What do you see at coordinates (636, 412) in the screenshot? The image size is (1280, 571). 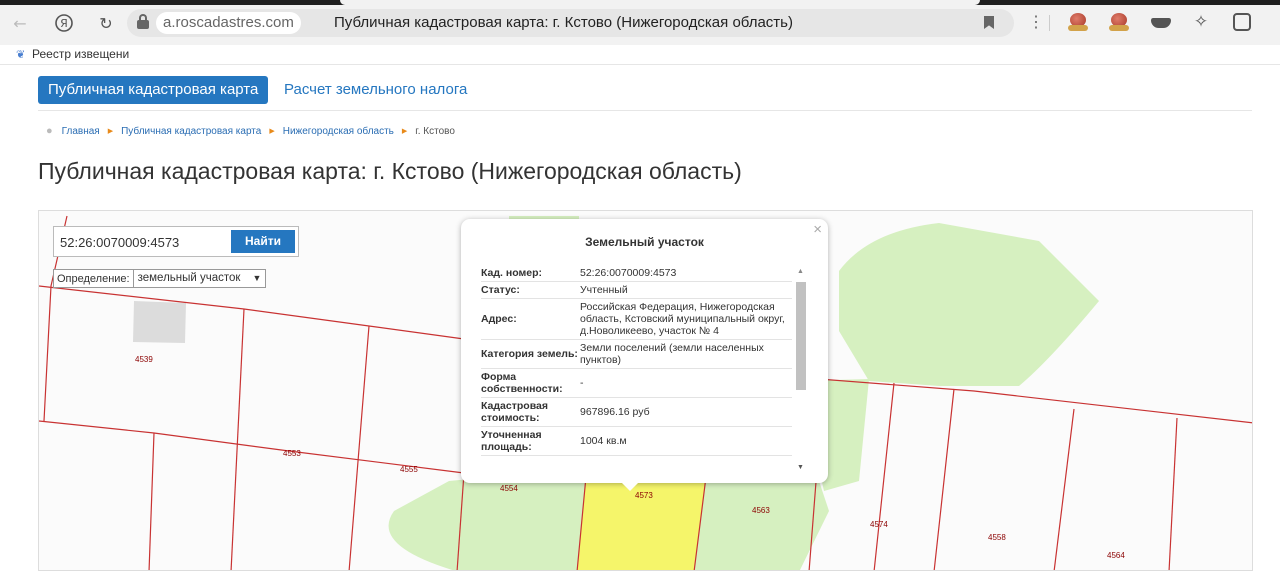 I see `attr-row: Кадастровая стоимость: 967896.16 руб` at bounding box center [636, 412].